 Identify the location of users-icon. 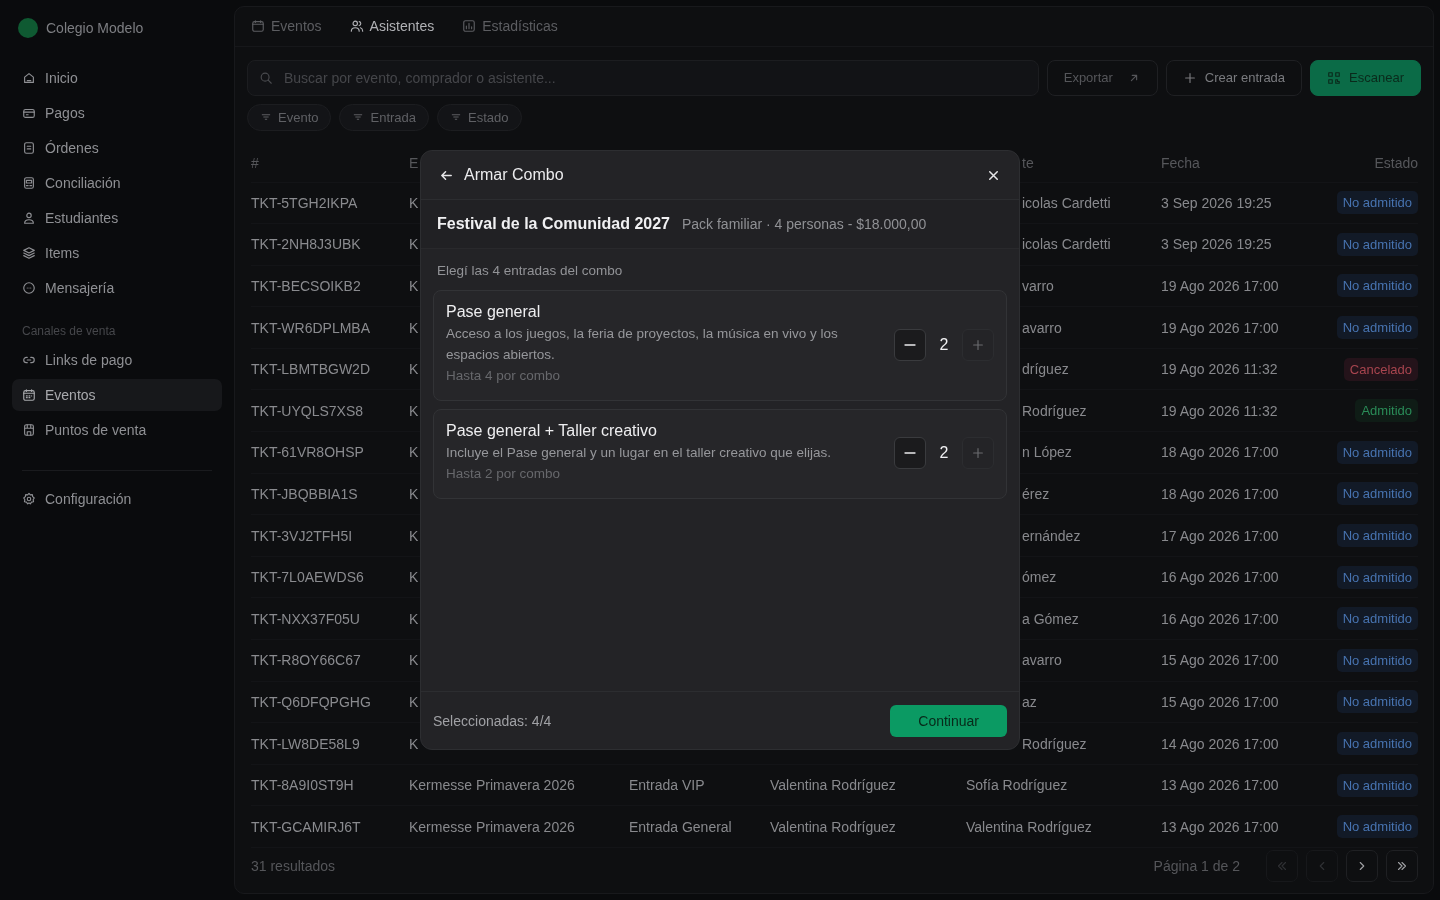
(356, 26).